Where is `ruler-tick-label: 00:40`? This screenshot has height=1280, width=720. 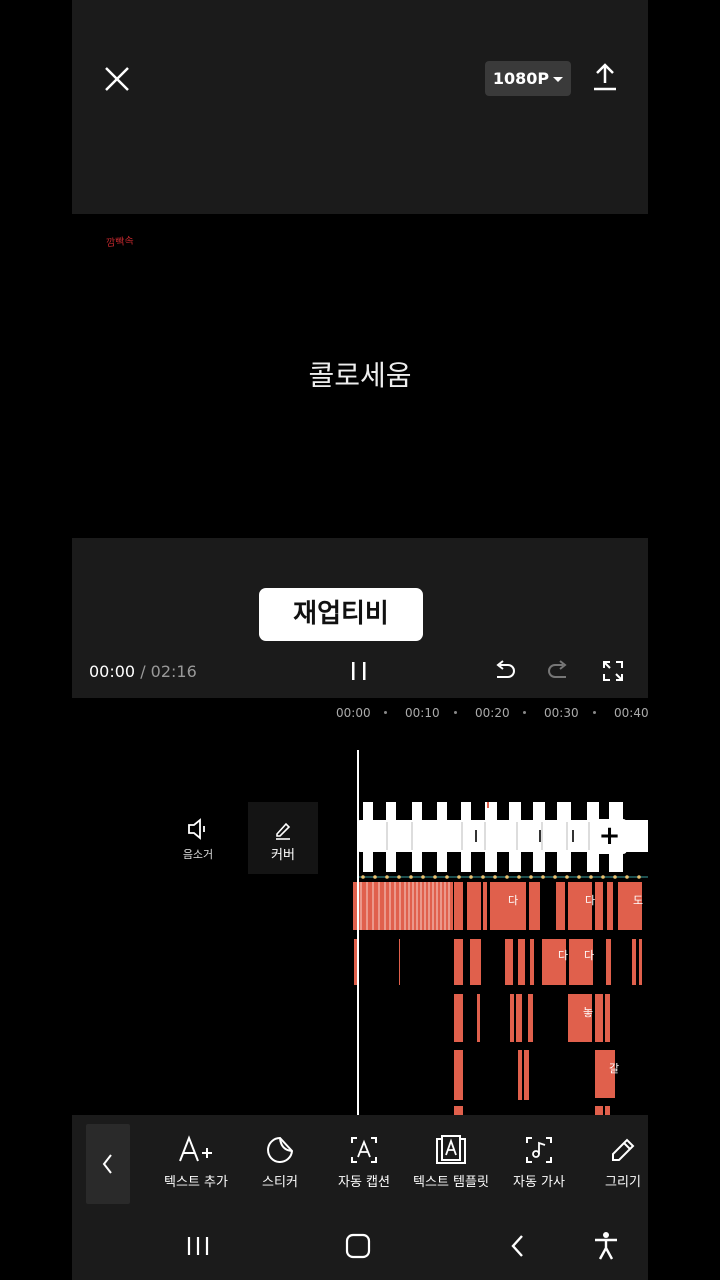
ruler-tick-label: 00:40 is located at coordinates (631, 713).